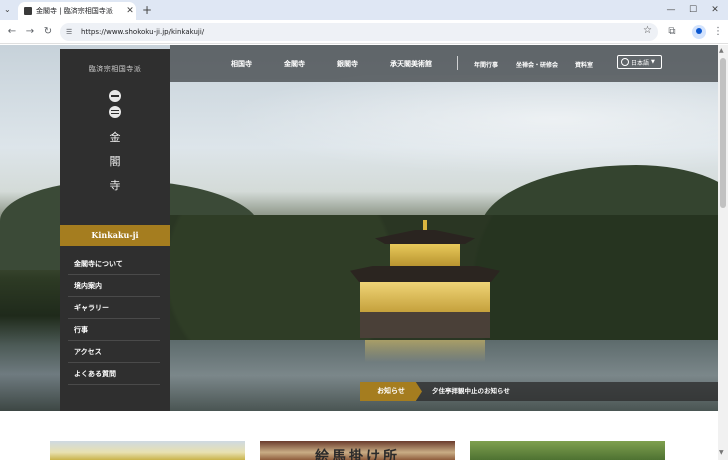 This screenshot has height=460, width=728. Describe the element at coordinates (425, 351) in the screenshot. I see `pavilion-reflection` at that location.